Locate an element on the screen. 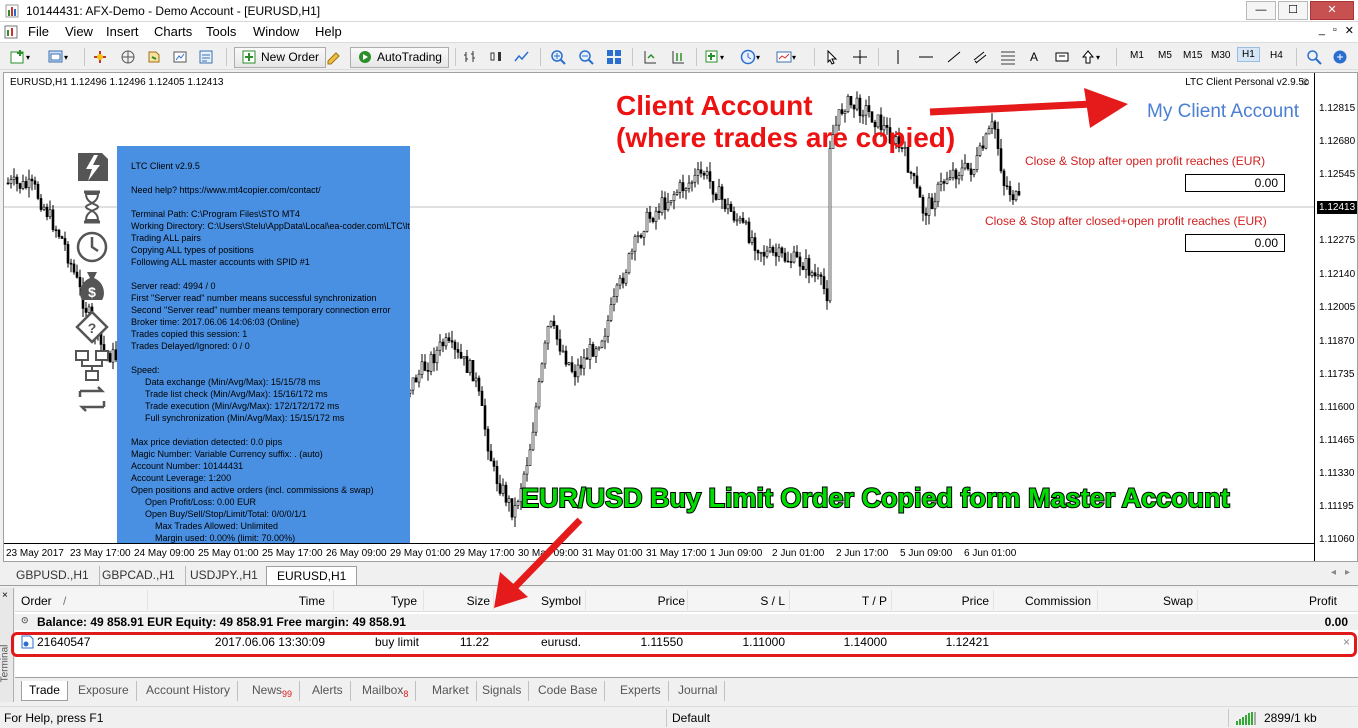 The width and height of the screenshot is (1358, 728). terminal-button is located at coordinates (180, 57).